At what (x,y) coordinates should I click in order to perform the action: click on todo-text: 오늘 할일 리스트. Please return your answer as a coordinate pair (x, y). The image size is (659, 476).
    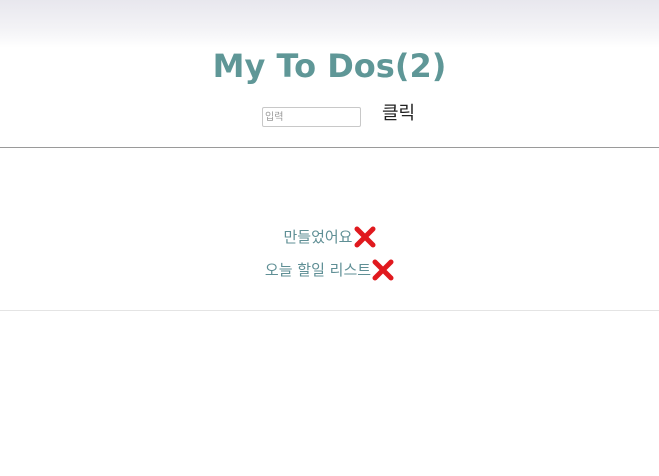
    Looking at the image, I should click on (318, 270).